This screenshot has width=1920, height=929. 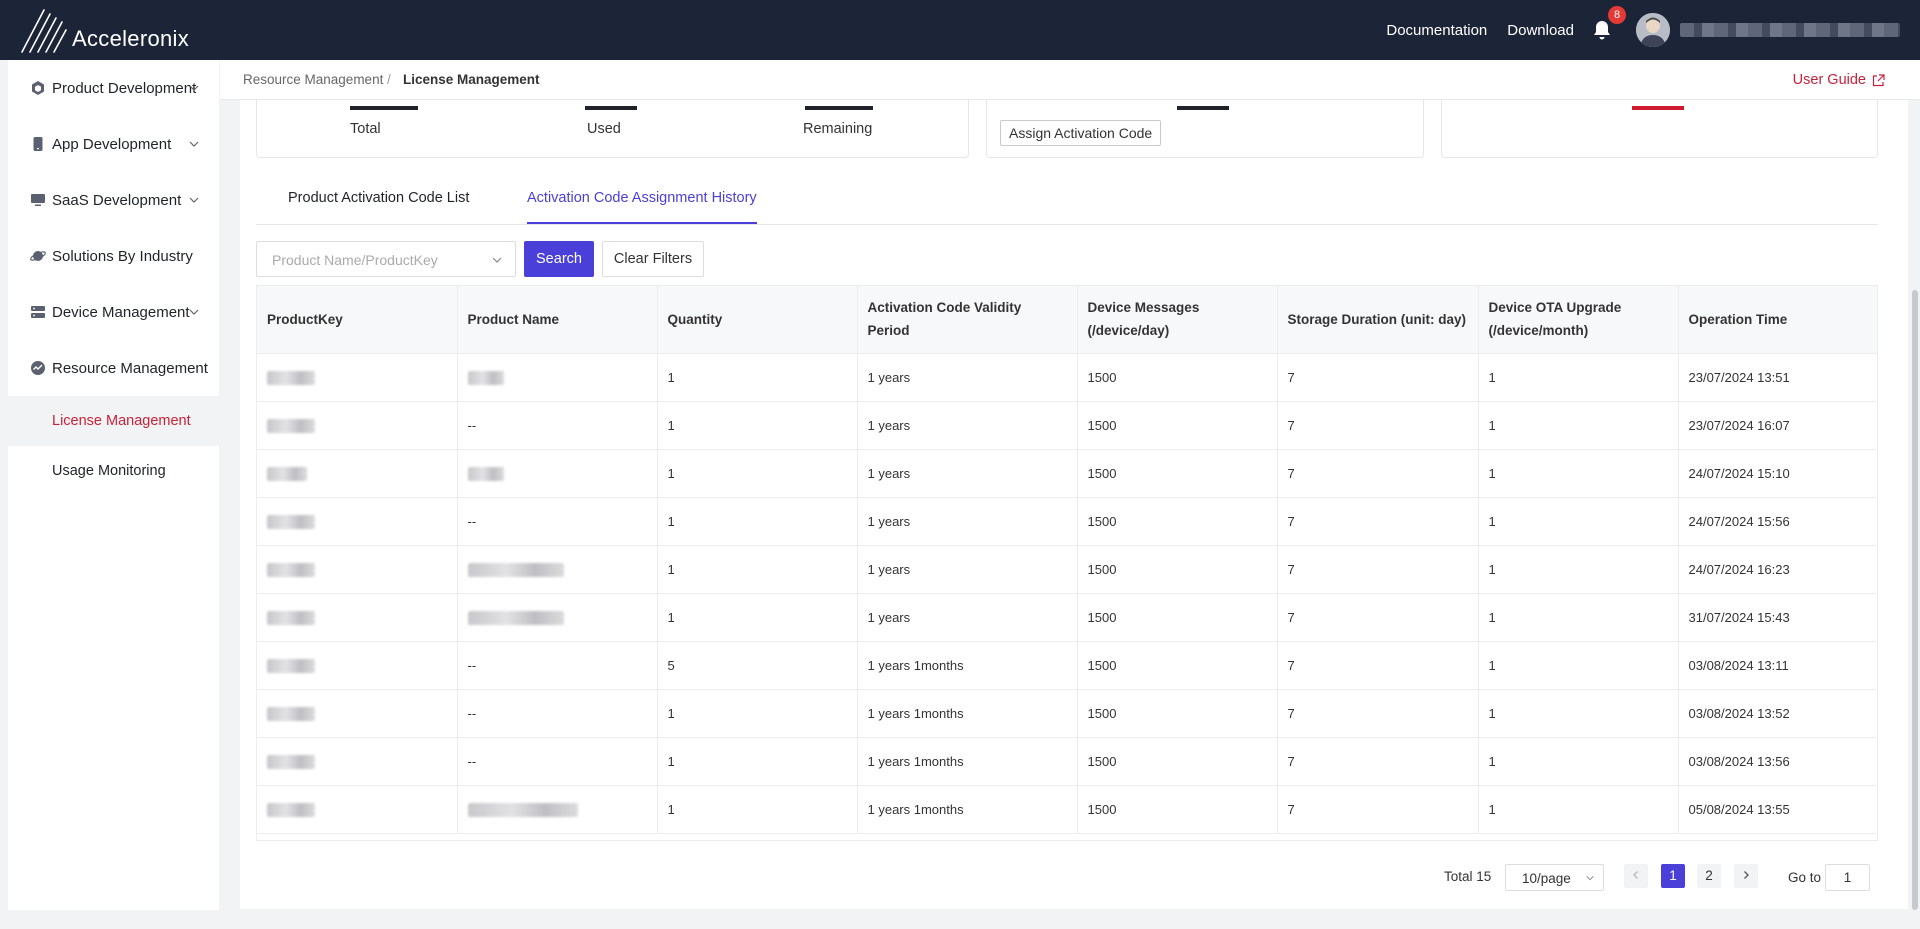 What do you see at coordinates (117, 200) in the screenshot?
I see `sidebar-item-label: SaaS Development` at bounding box center [117, 200].